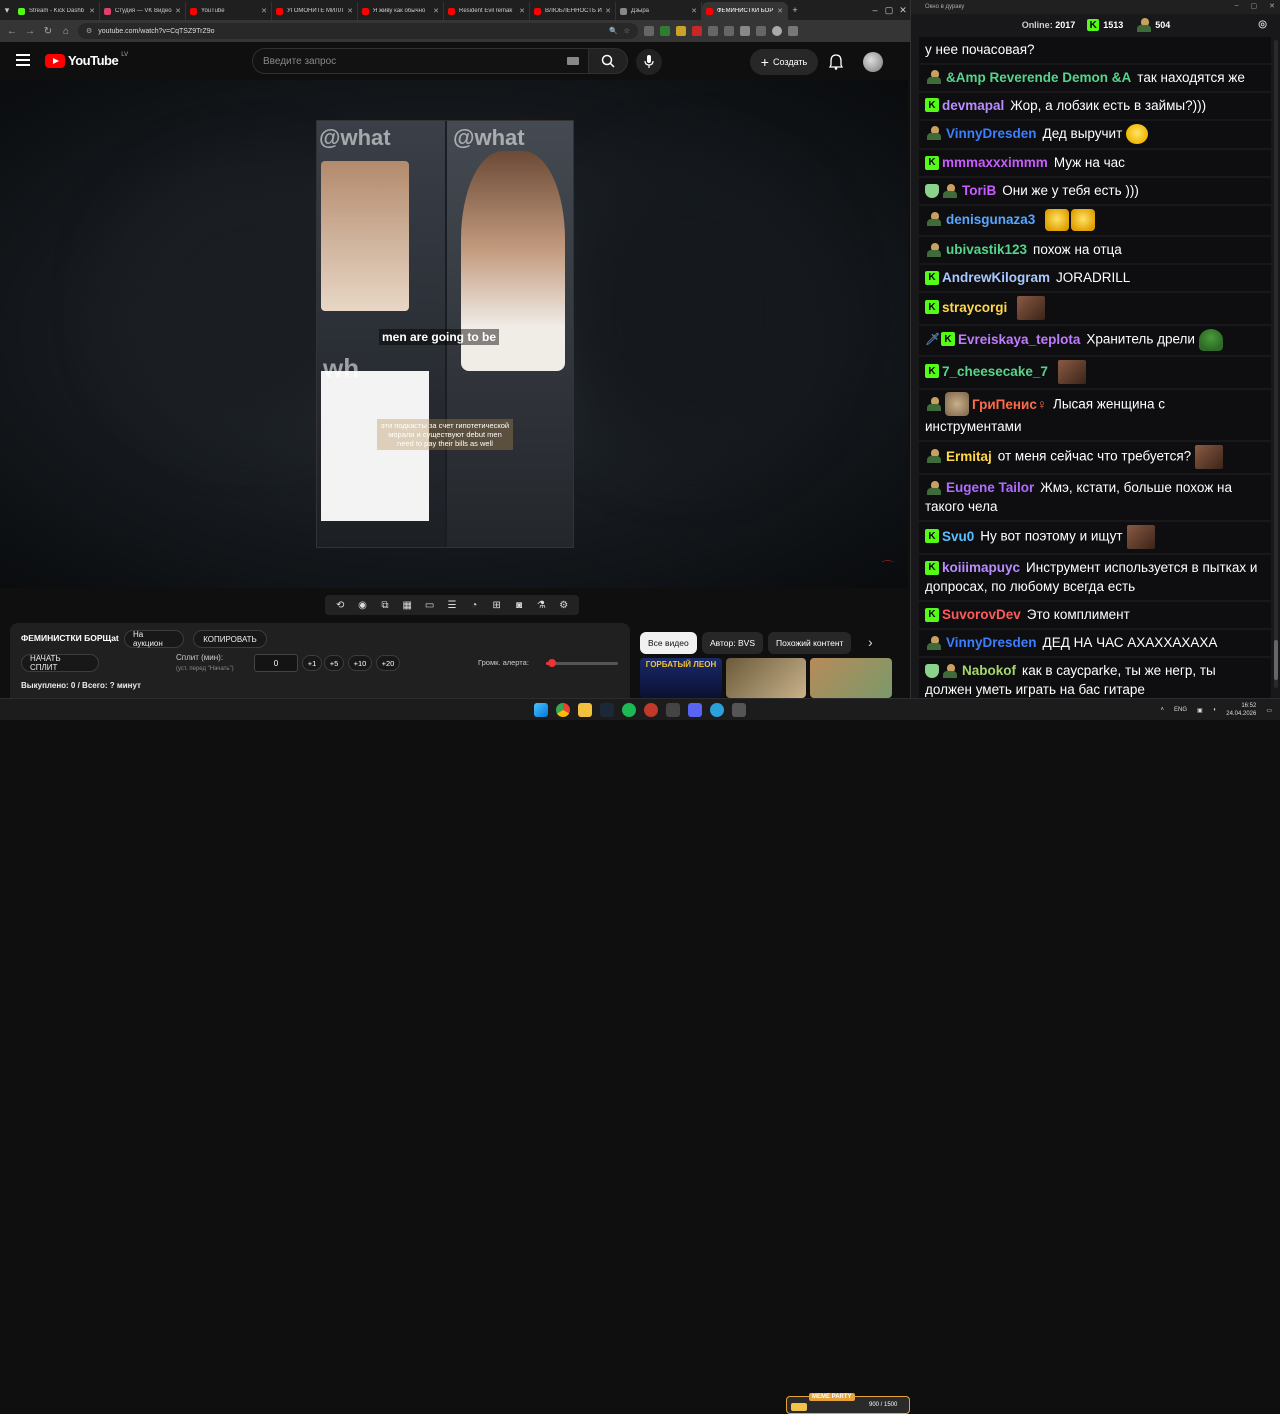 This screenshot has height=1414, width=1280. I want to click on search-button, so click(608, 61).